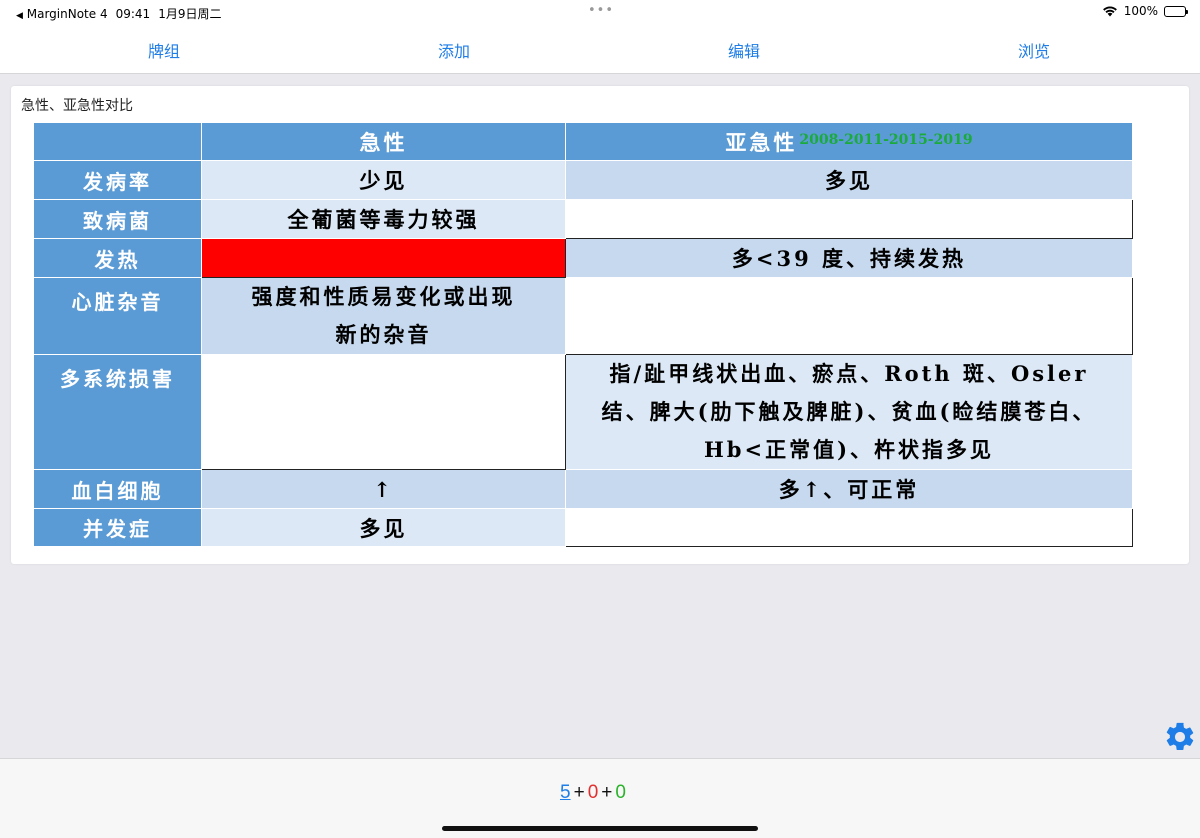  Describe the element at coordinates (117, 412) in the screenshot. I see `row-label: 多系统损害` at that location.